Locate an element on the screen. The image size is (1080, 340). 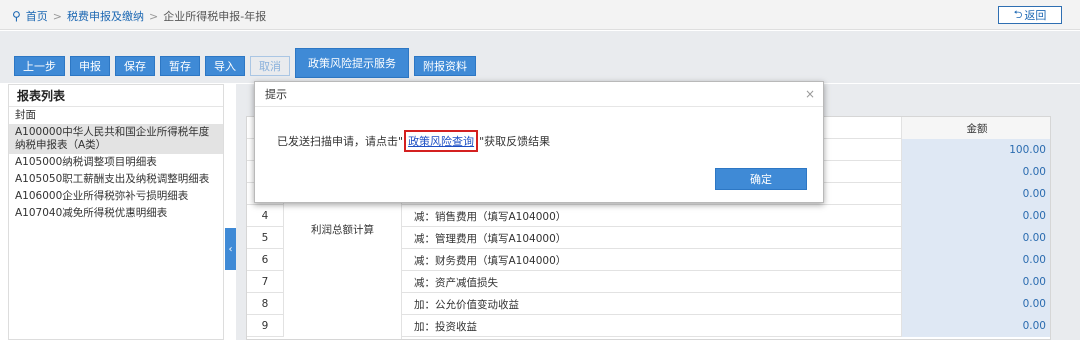
back-button-label: 返回 is located at coordinates (1035, 15).